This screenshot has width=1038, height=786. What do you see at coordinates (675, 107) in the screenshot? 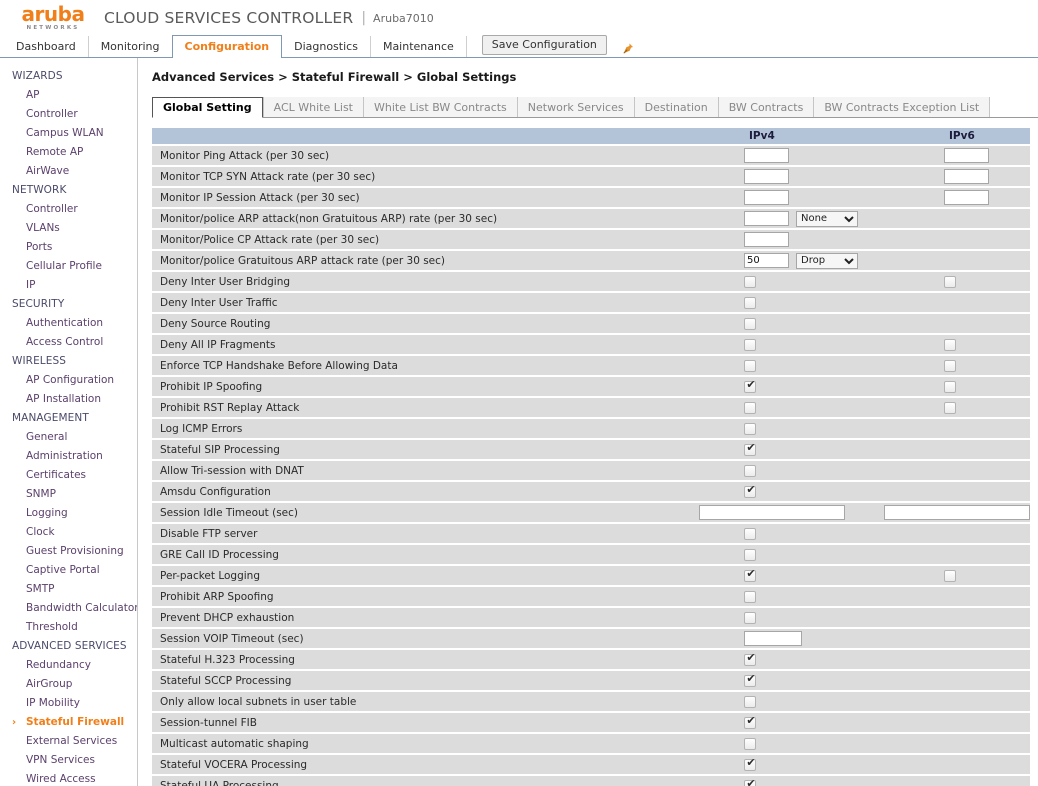
I see `subtab-destination: Destination` at bounding box center [675, 107].